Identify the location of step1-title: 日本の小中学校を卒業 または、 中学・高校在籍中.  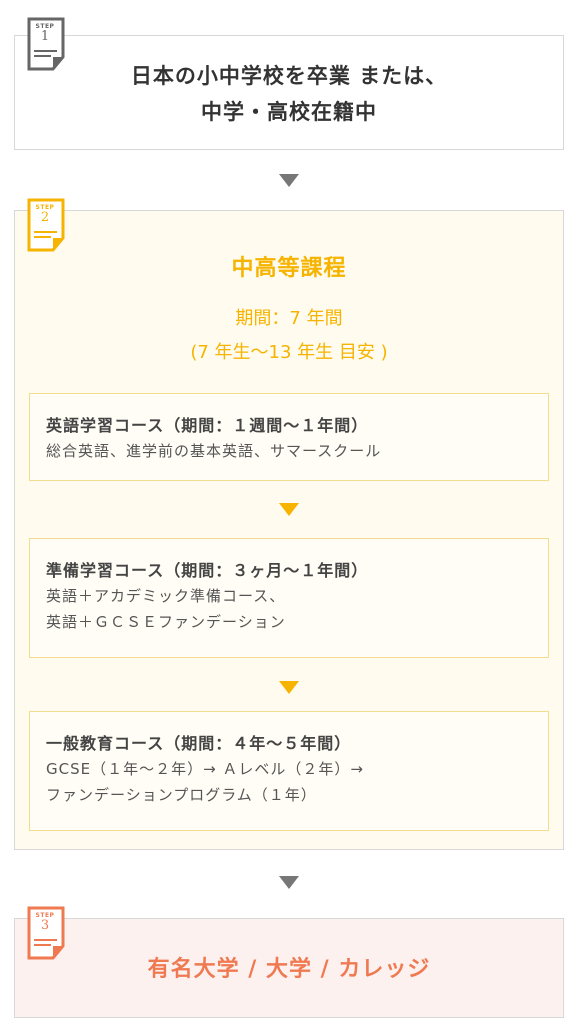
(289, 94).